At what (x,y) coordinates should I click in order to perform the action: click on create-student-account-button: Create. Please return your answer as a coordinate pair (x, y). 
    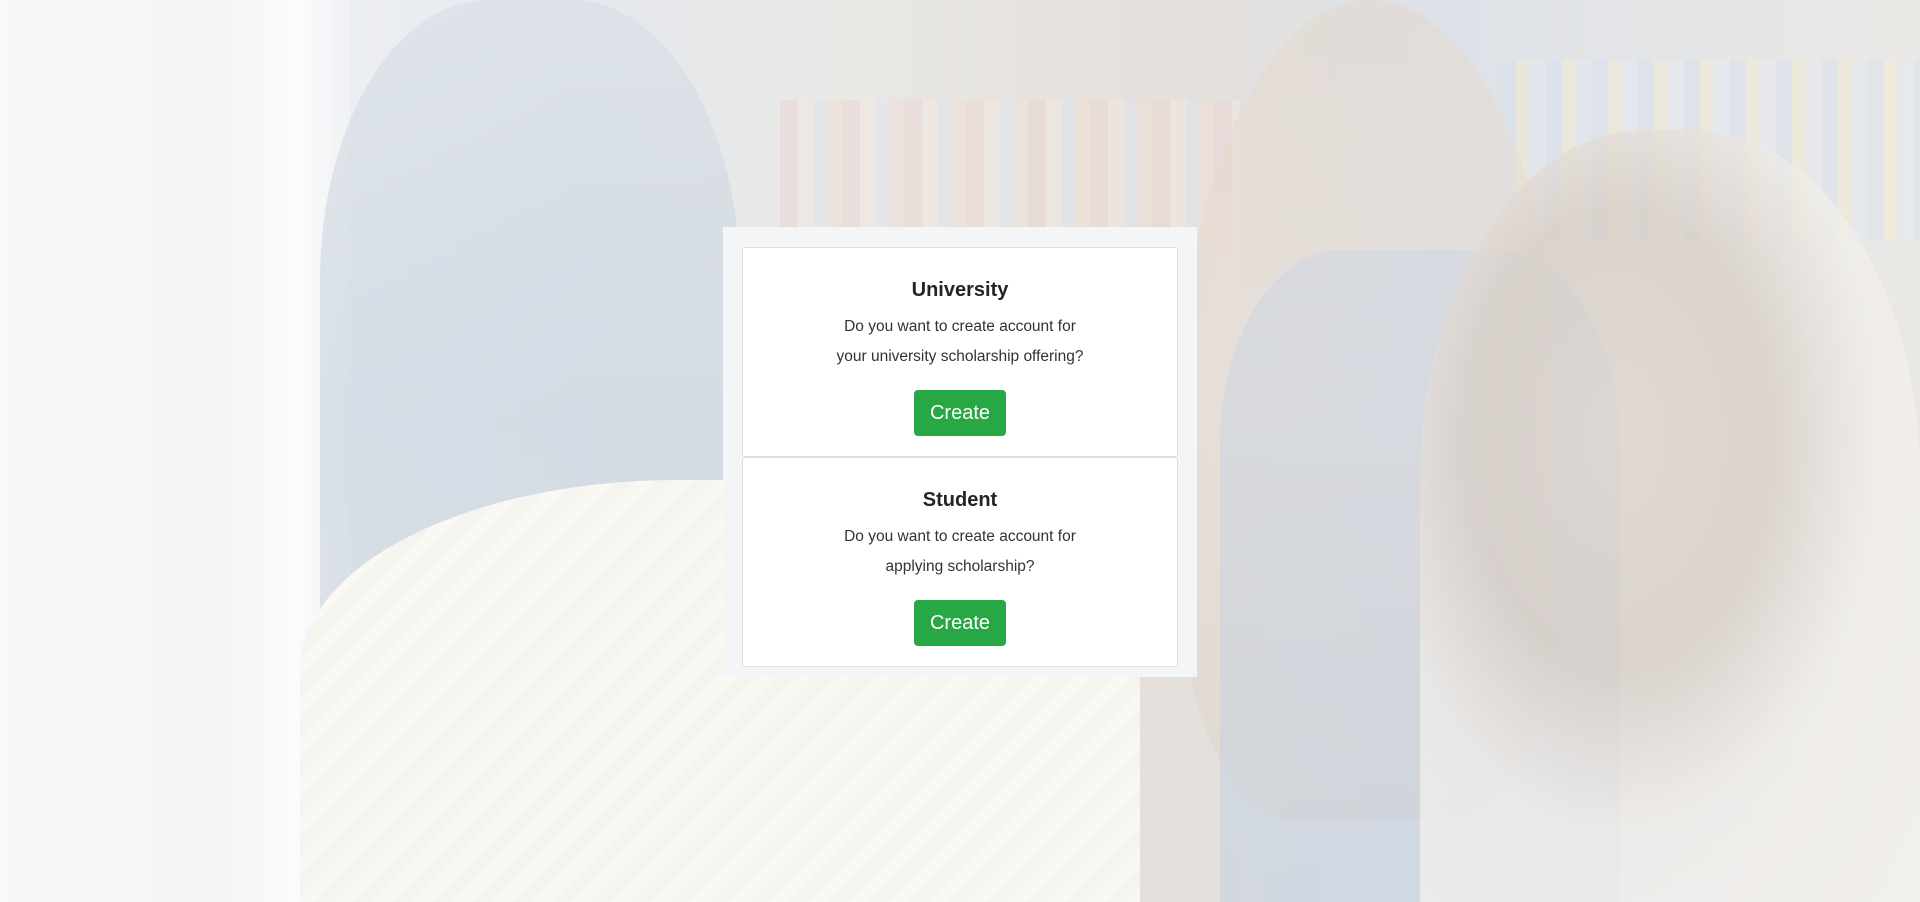
    Looking at the image, I should click on (960, 623).